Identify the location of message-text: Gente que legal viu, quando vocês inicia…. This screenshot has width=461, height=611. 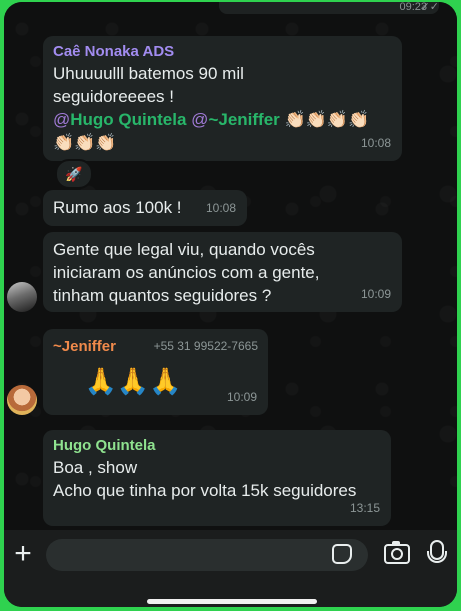
(186, 272).